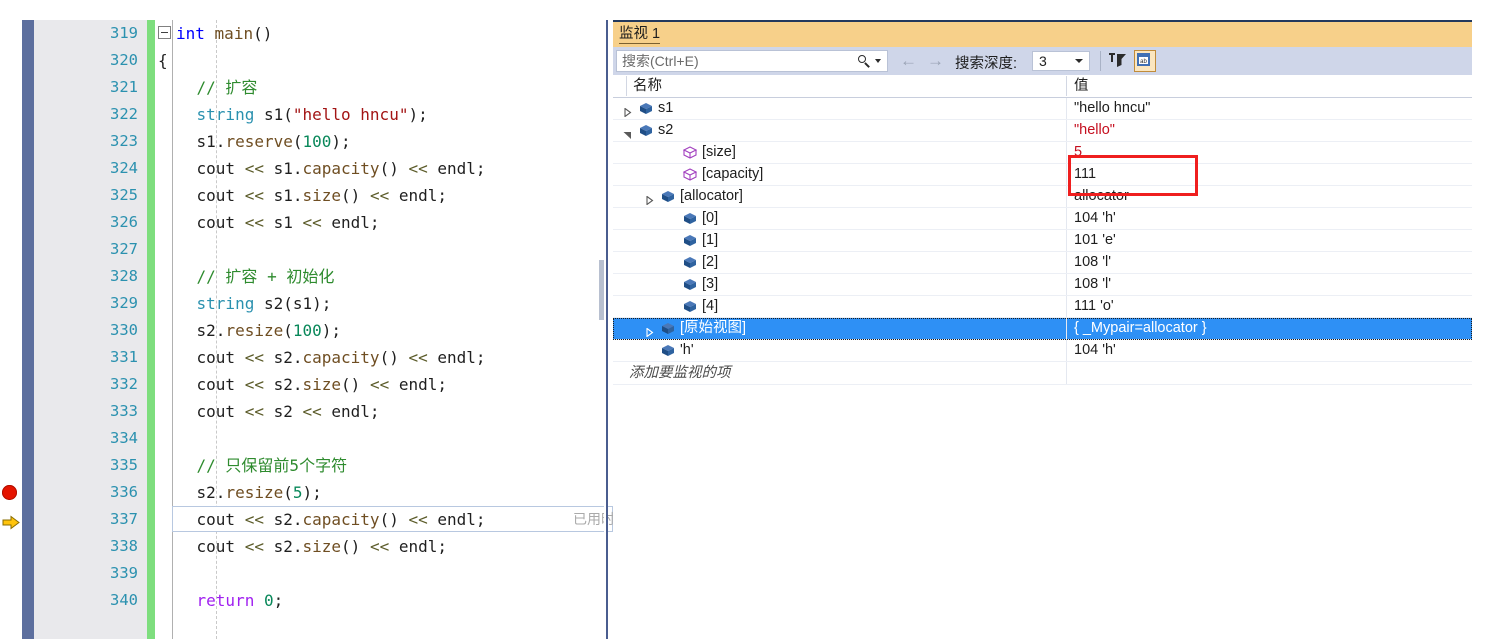  Describe the element at coordinates (1079, 61) in the screenshot. I see `chevron-down-icon` at that location.